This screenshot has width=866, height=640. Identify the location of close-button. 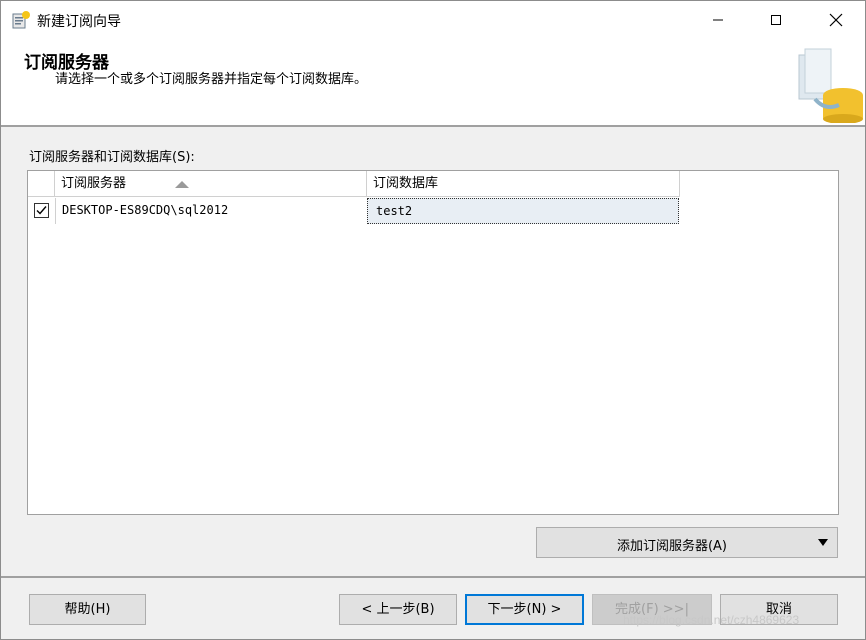
(836, 20).